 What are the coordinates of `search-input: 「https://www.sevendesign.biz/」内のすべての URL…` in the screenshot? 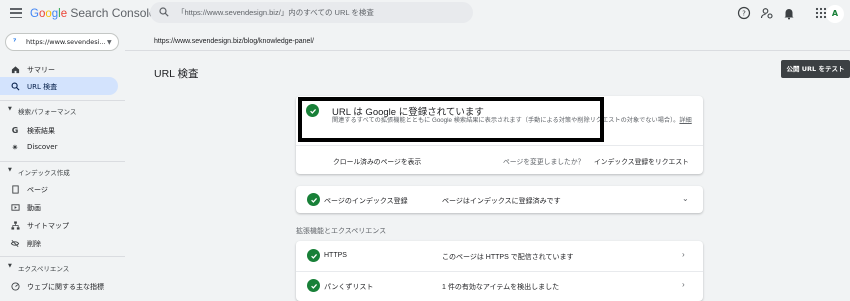 It's located at (275, 12).